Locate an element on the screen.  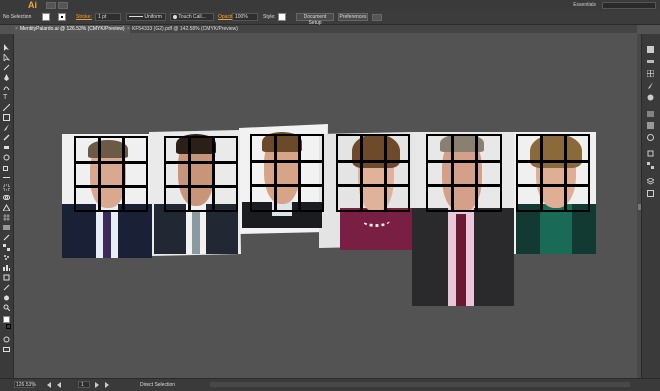
arrange-documents-icon is located at coordinates (63, 5).